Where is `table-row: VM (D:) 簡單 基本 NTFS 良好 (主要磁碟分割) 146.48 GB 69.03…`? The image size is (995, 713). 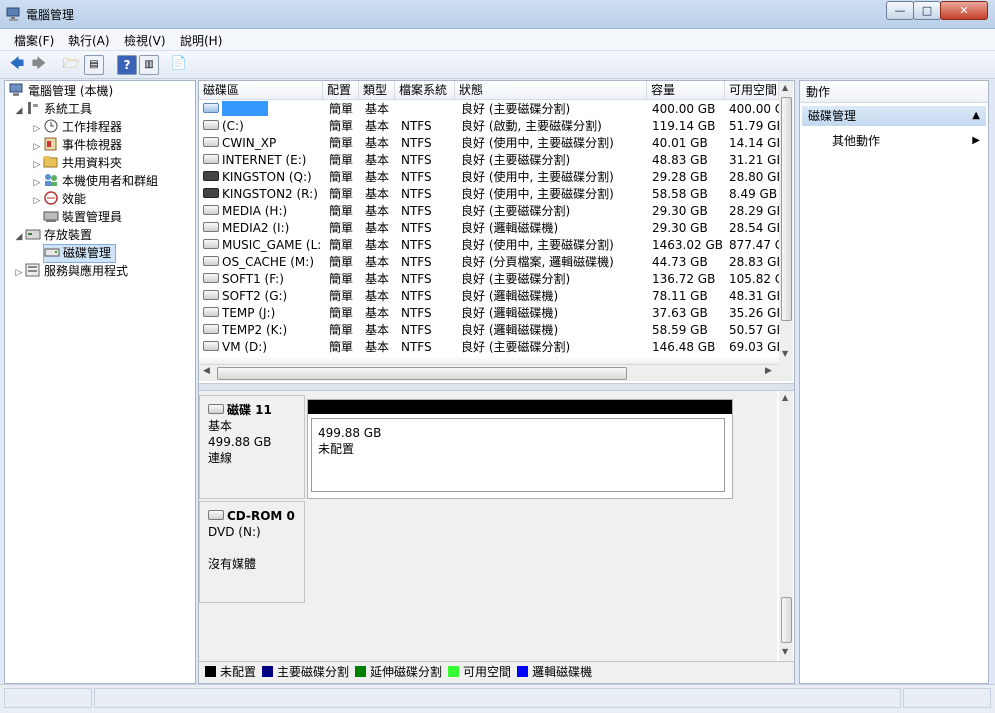
table-row: VM (D:) 簡單 基本 NTFS 良好 (主要磁碟分割) 146.48 GB 69.03… is located at coordinates (489, 347).